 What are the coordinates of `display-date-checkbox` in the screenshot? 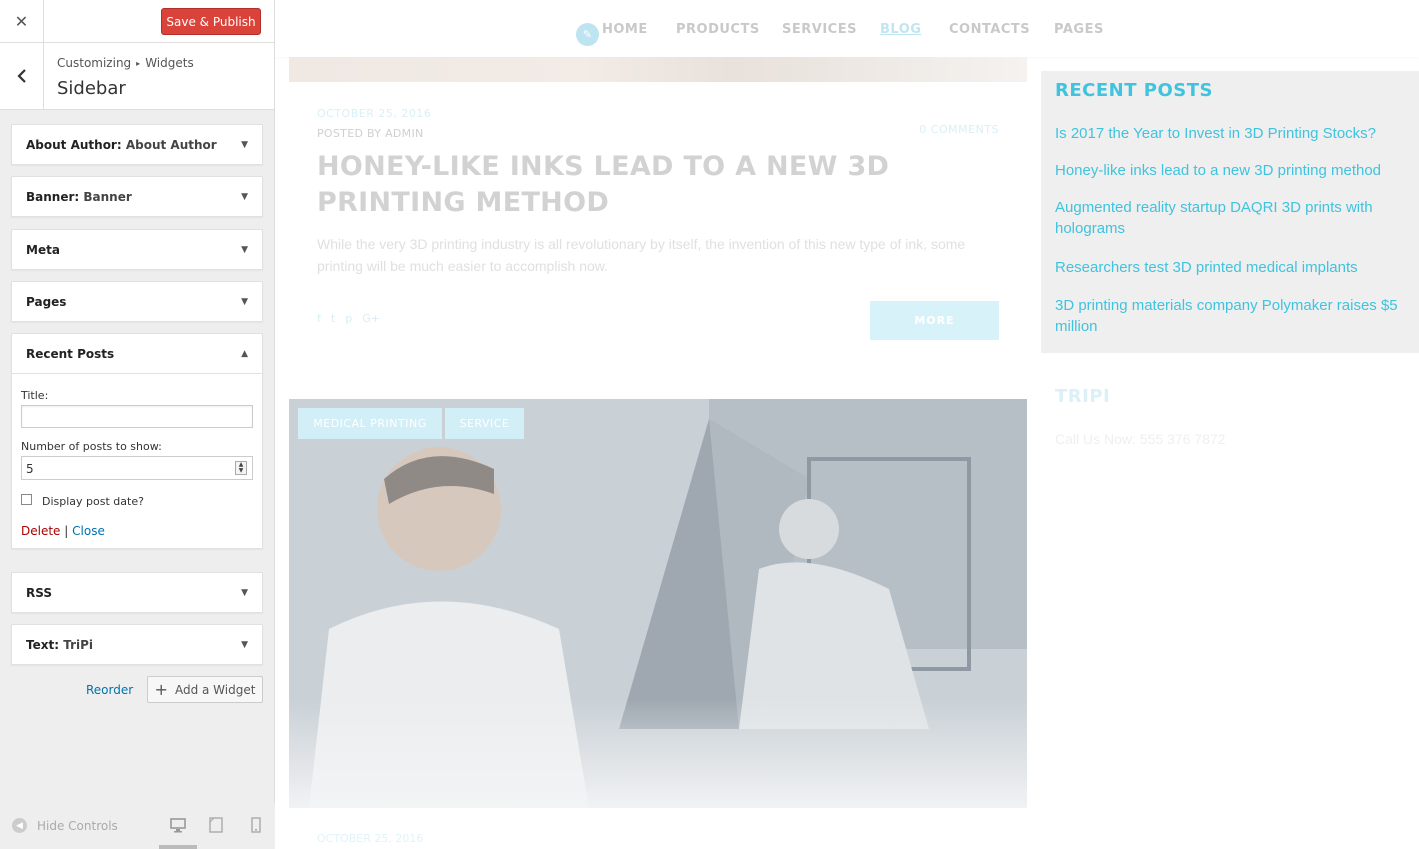 It's located at (26, 499).